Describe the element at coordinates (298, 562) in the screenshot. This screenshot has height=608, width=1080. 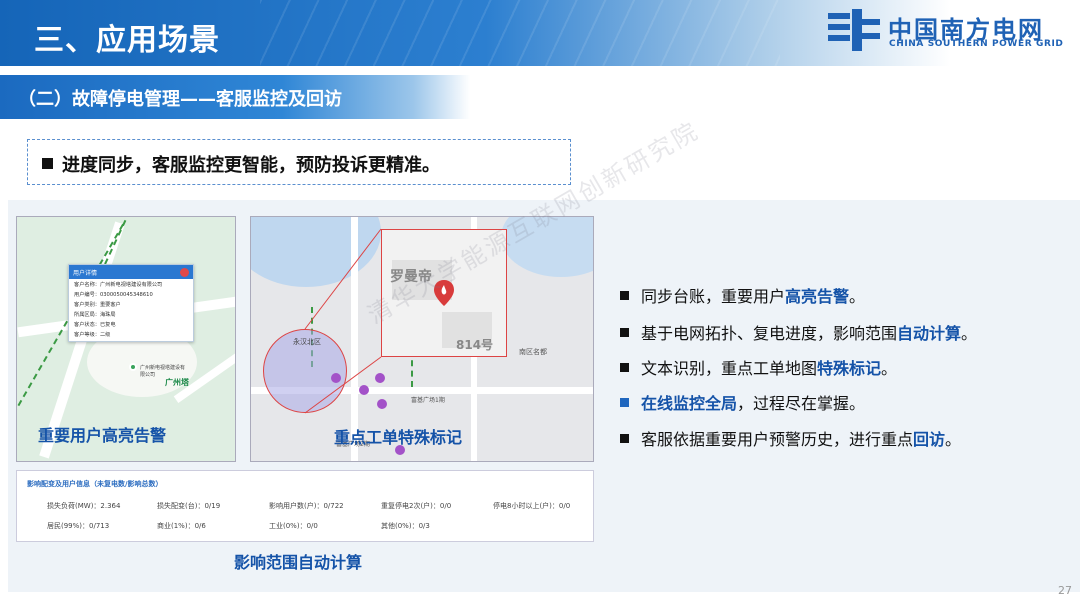
I see `caption-impact-range: 影响范围自动计算` at that location.